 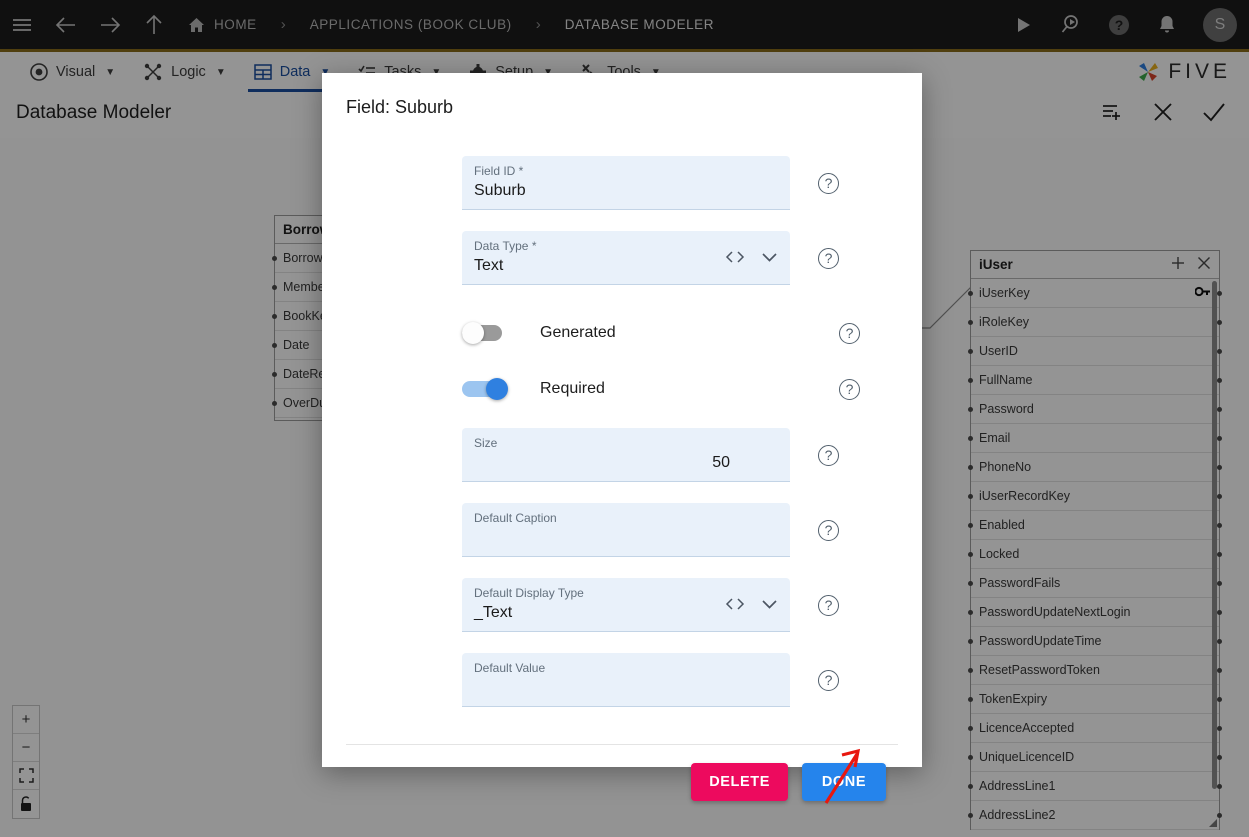 I want to click on form-row-default-display-type: Default Display Type _Text ?, so click(x=661, y=605).